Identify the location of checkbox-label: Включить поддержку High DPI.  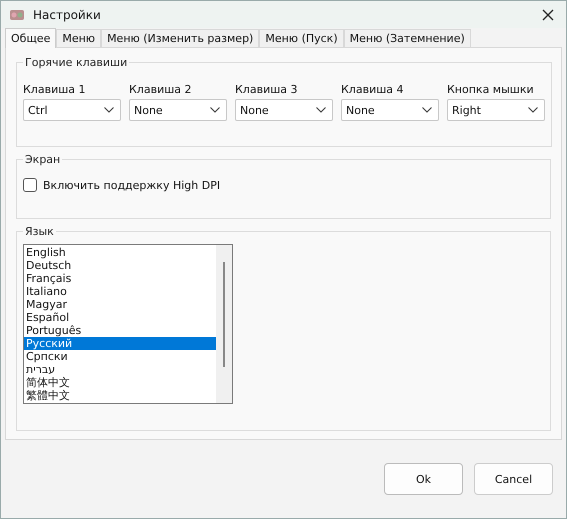
(131, 185).